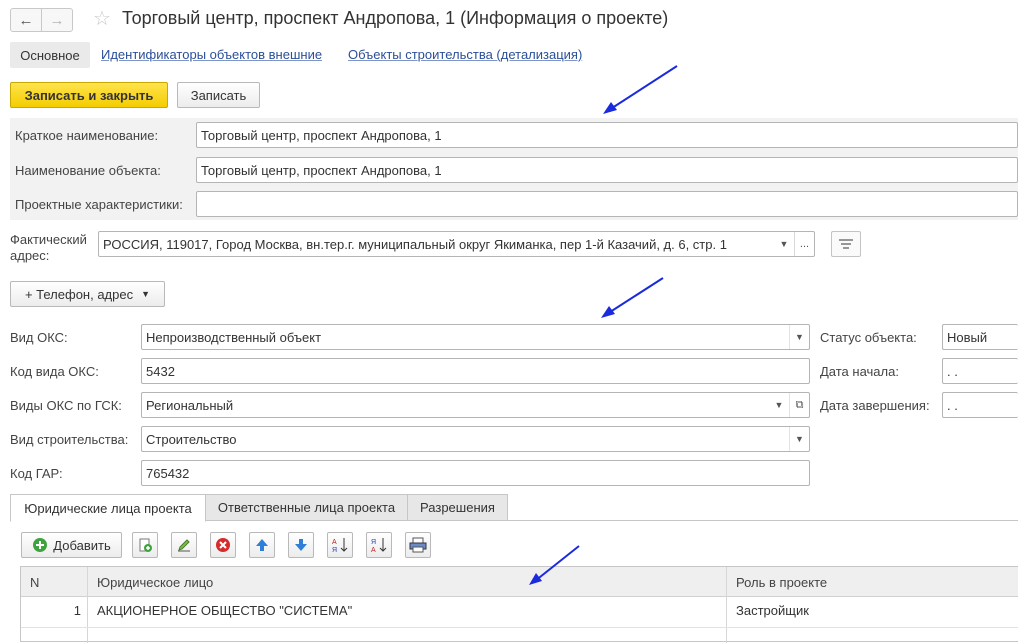  What do you see at coordinates (190, 405) in the screenshot?
I see `oks-gsk-value: Региональный` at bounding box center [190, 405].